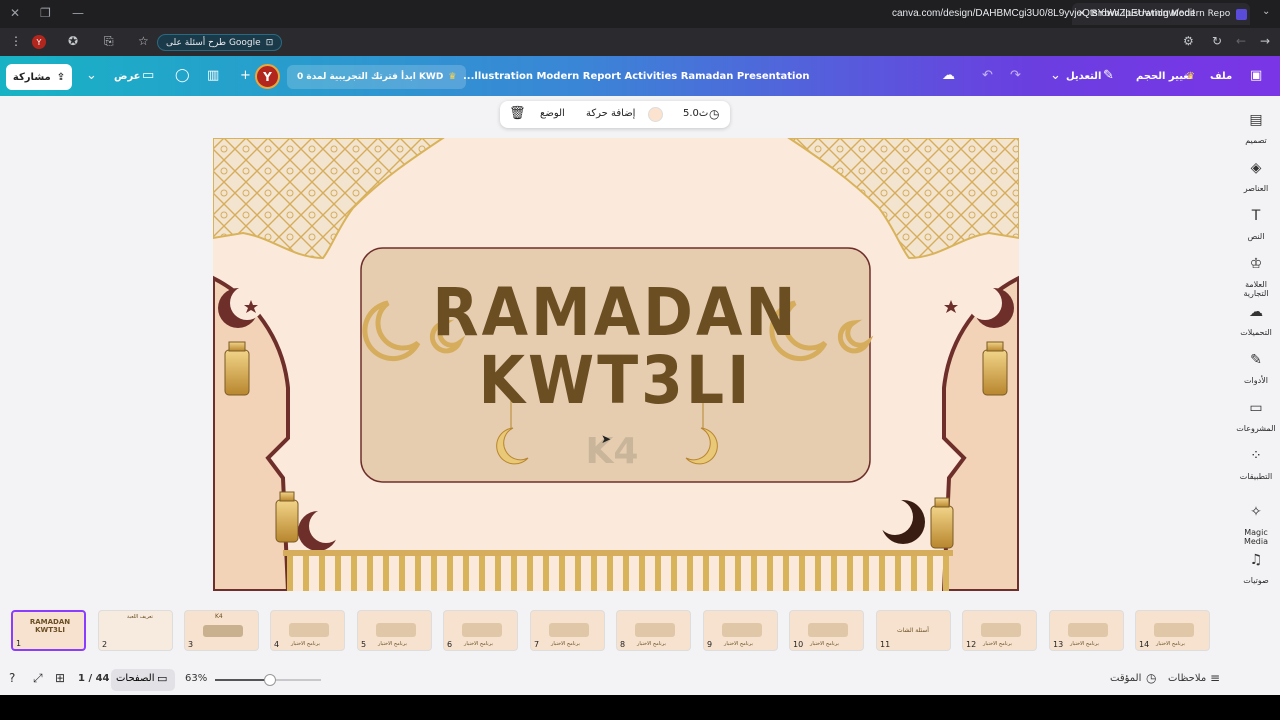 This screenshot has width=1280, height=720. What do you see at coordinates (196, 678) in the screenshot?
I see `zoom-level: 63%` at bounding box center [196, 678].